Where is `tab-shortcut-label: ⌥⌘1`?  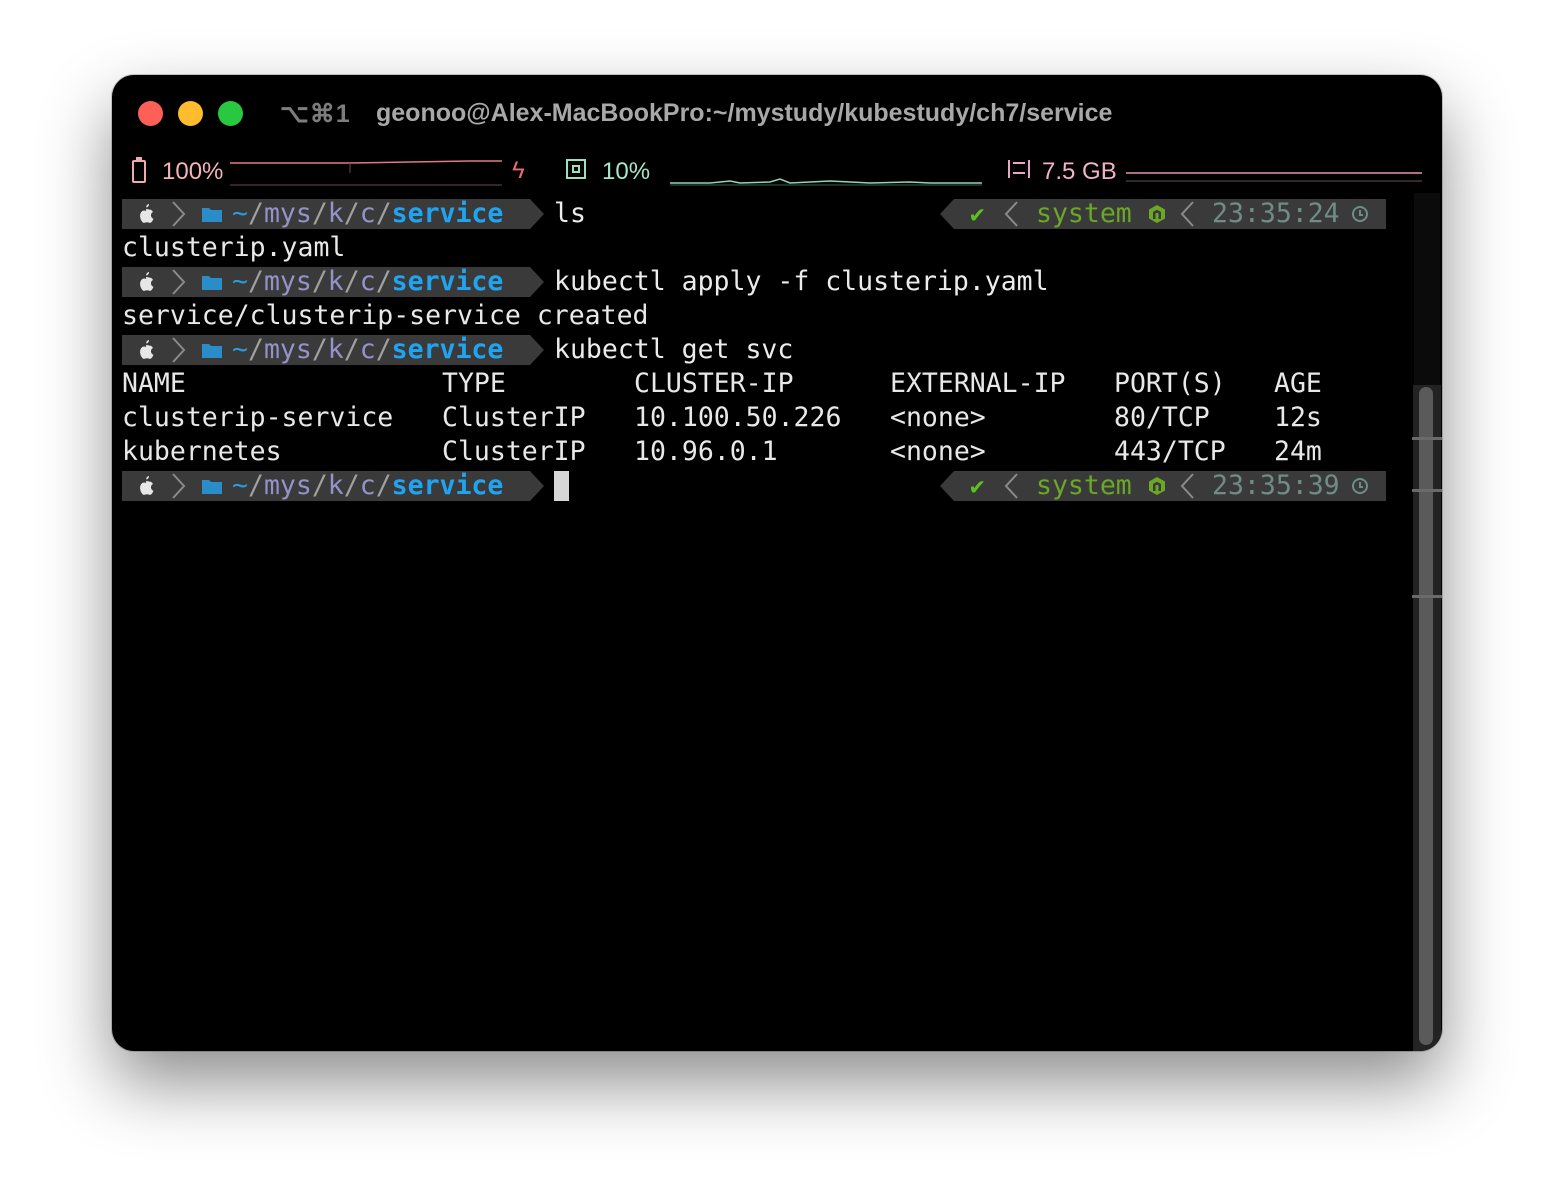 tab-shortcut-label: ⌥⌘1 is located at coordinates (315, 114).